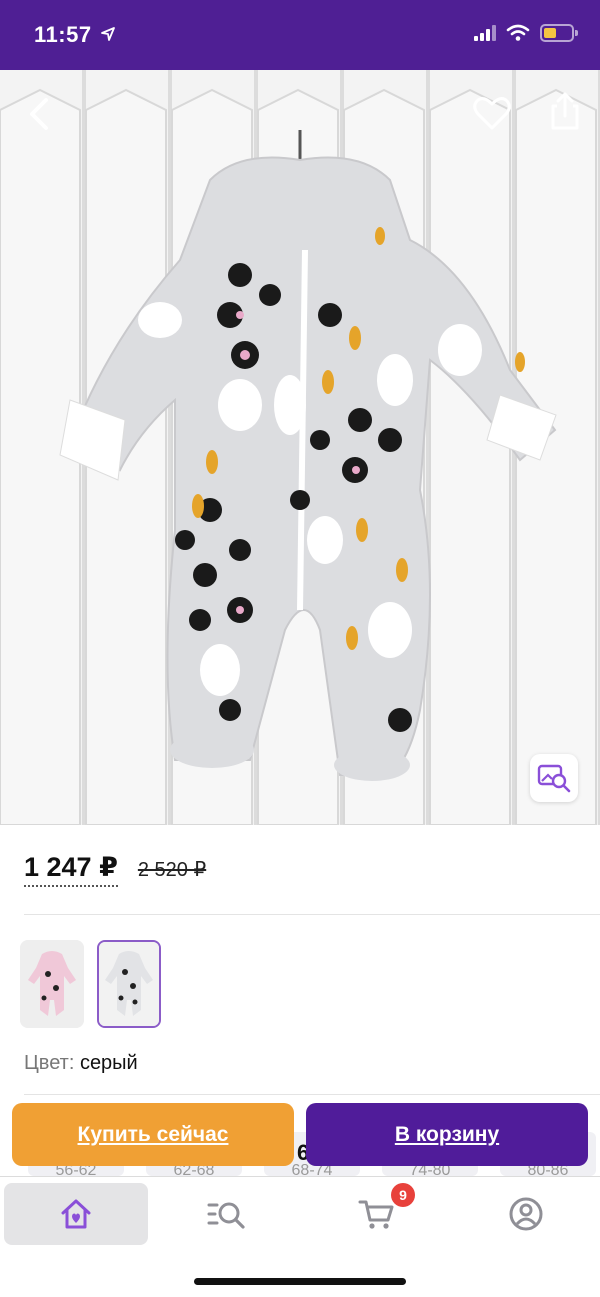 Image resolution: width=600 pixels, height=1297 pixels. What do you see at coordinates (300, 1281) in the screenshot?
I see `home-indicator` at bounding box center [300, 1281].